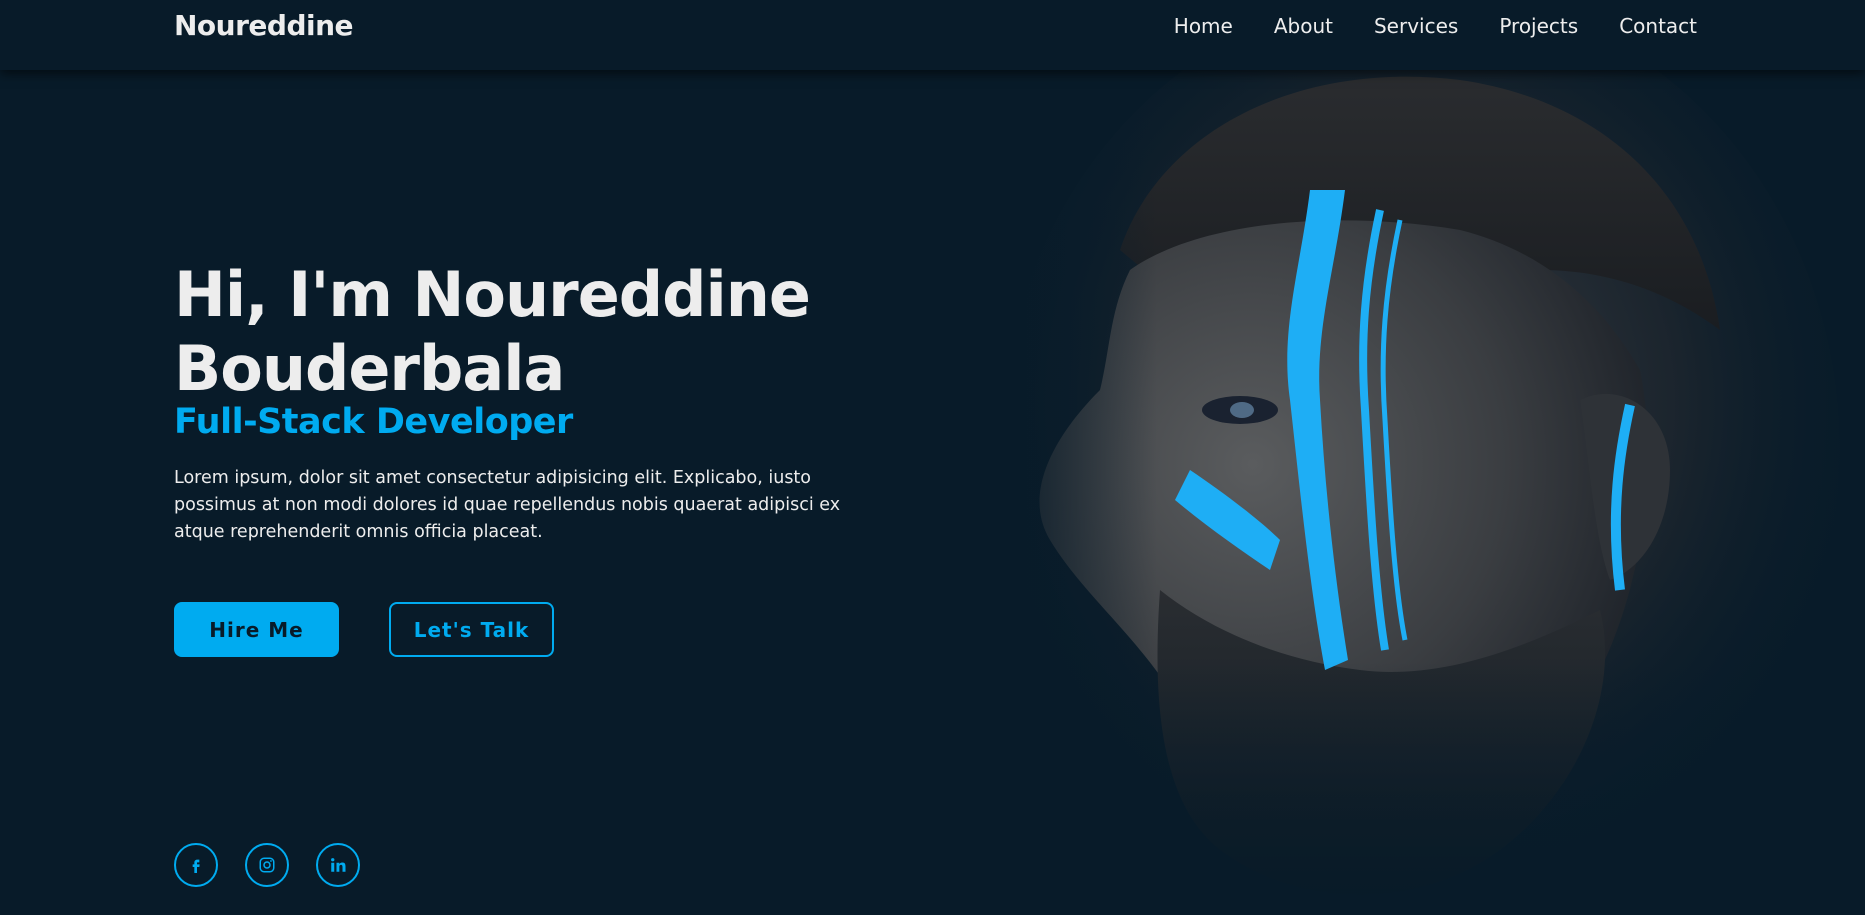 The height and width of the screenshot is (915, 1865). I want to click on facebook-icon, so click(196, 866).